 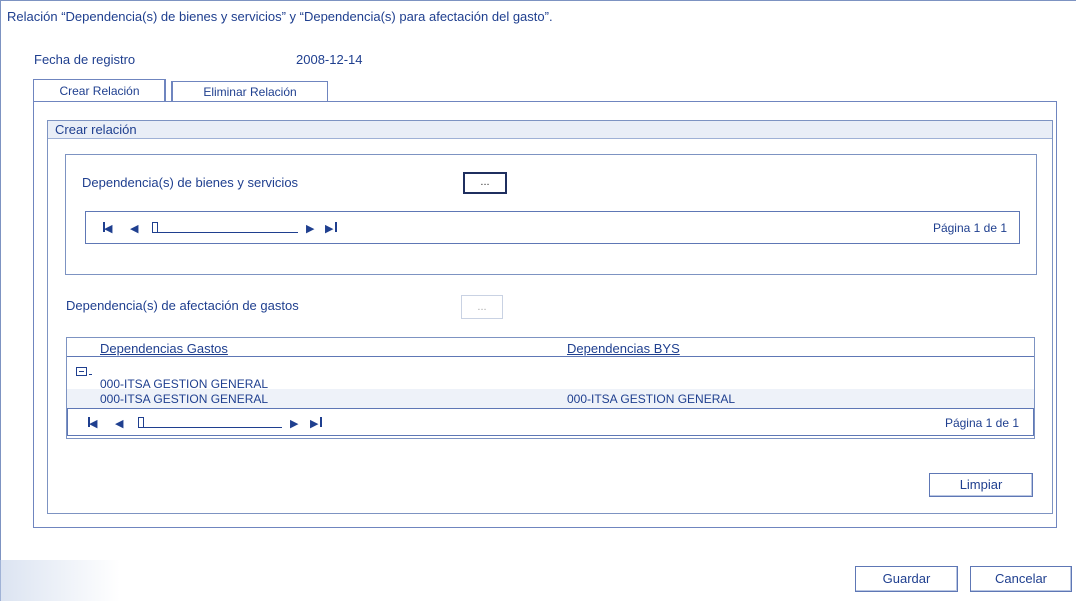 I want to click on guardar-button: Guardar, so click(x=906, y=579).